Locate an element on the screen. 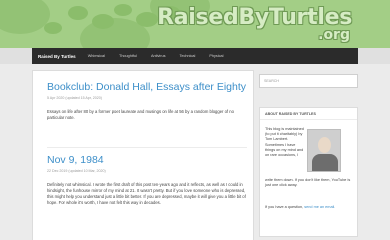 This screenshot has width=390, height=240. author-photo is located at coordinates (324, 150).